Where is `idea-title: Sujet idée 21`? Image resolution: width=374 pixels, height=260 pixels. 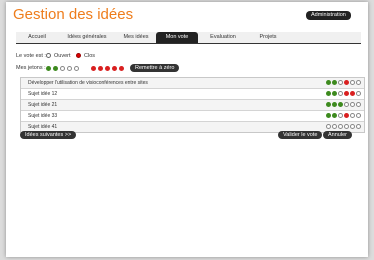 idea-title: Sujet idée 21 is located at coordinates (43, 105).